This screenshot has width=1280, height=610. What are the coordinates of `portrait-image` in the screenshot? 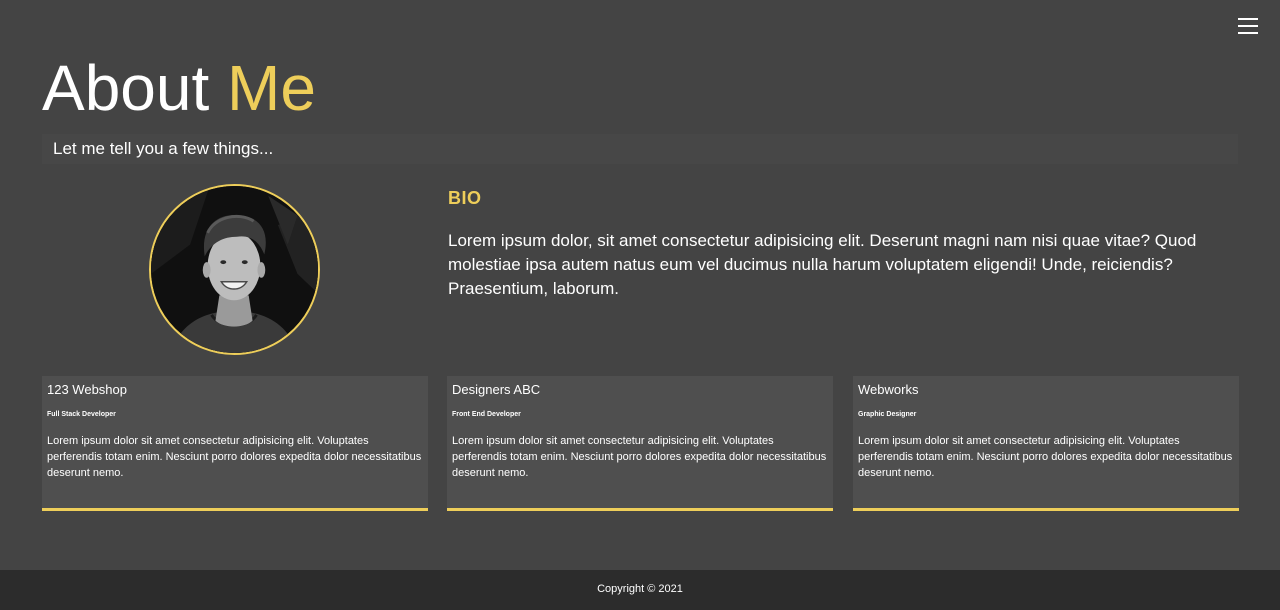 It's located at (234, 269).